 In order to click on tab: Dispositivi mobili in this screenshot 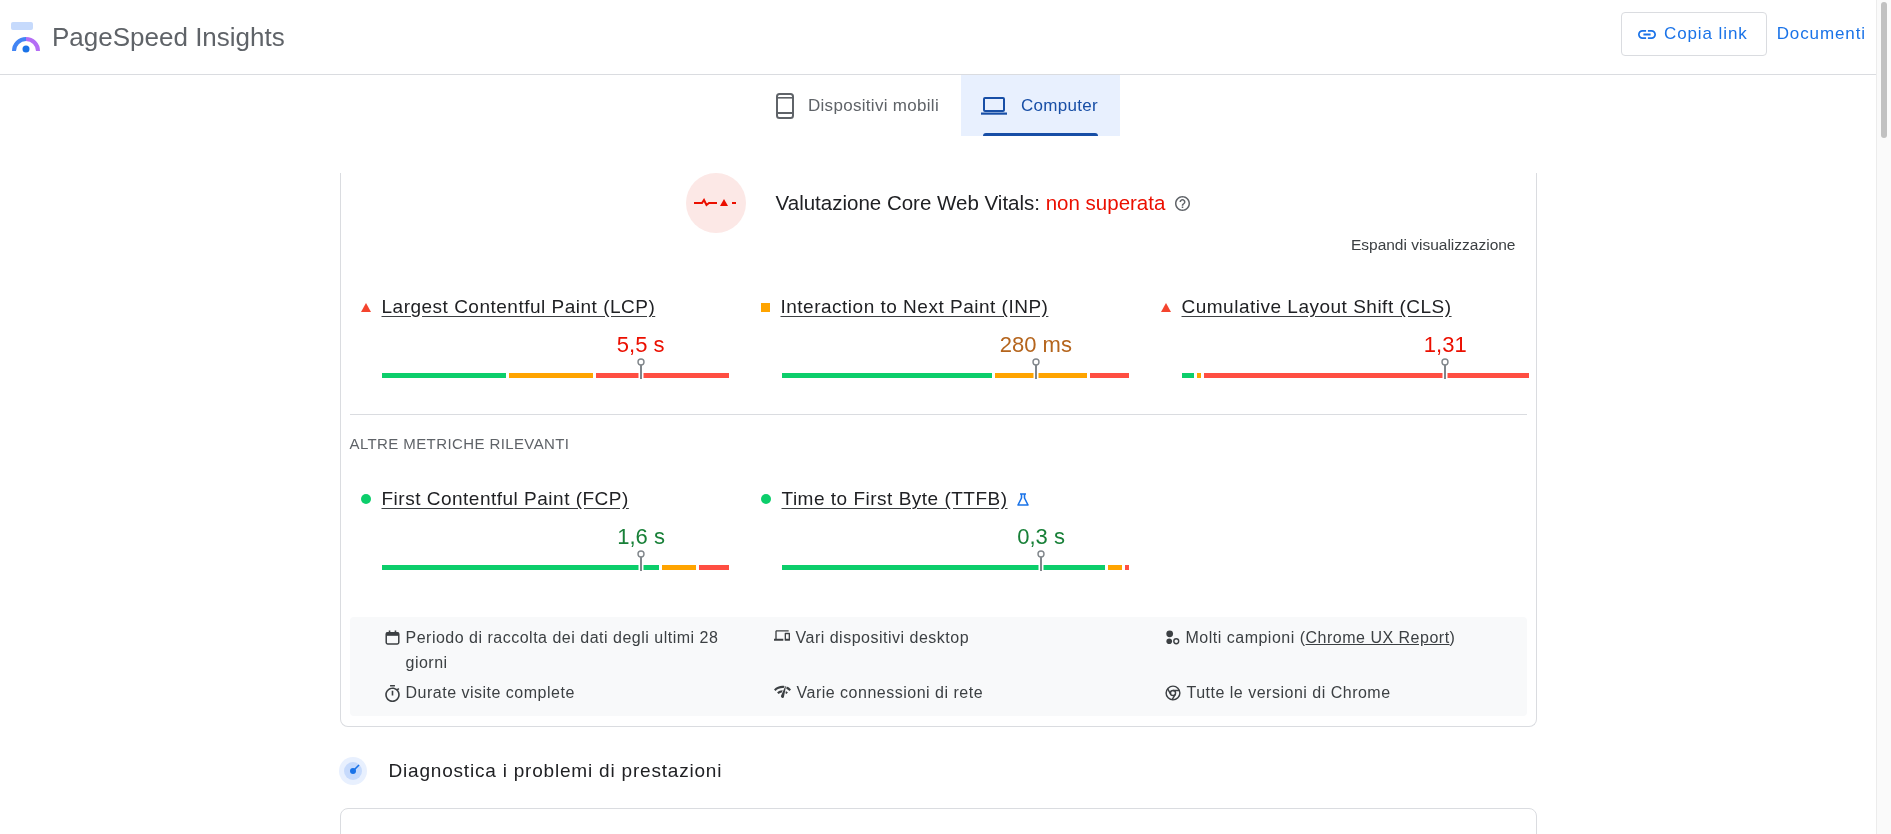, I will do `click(858, 105)`.